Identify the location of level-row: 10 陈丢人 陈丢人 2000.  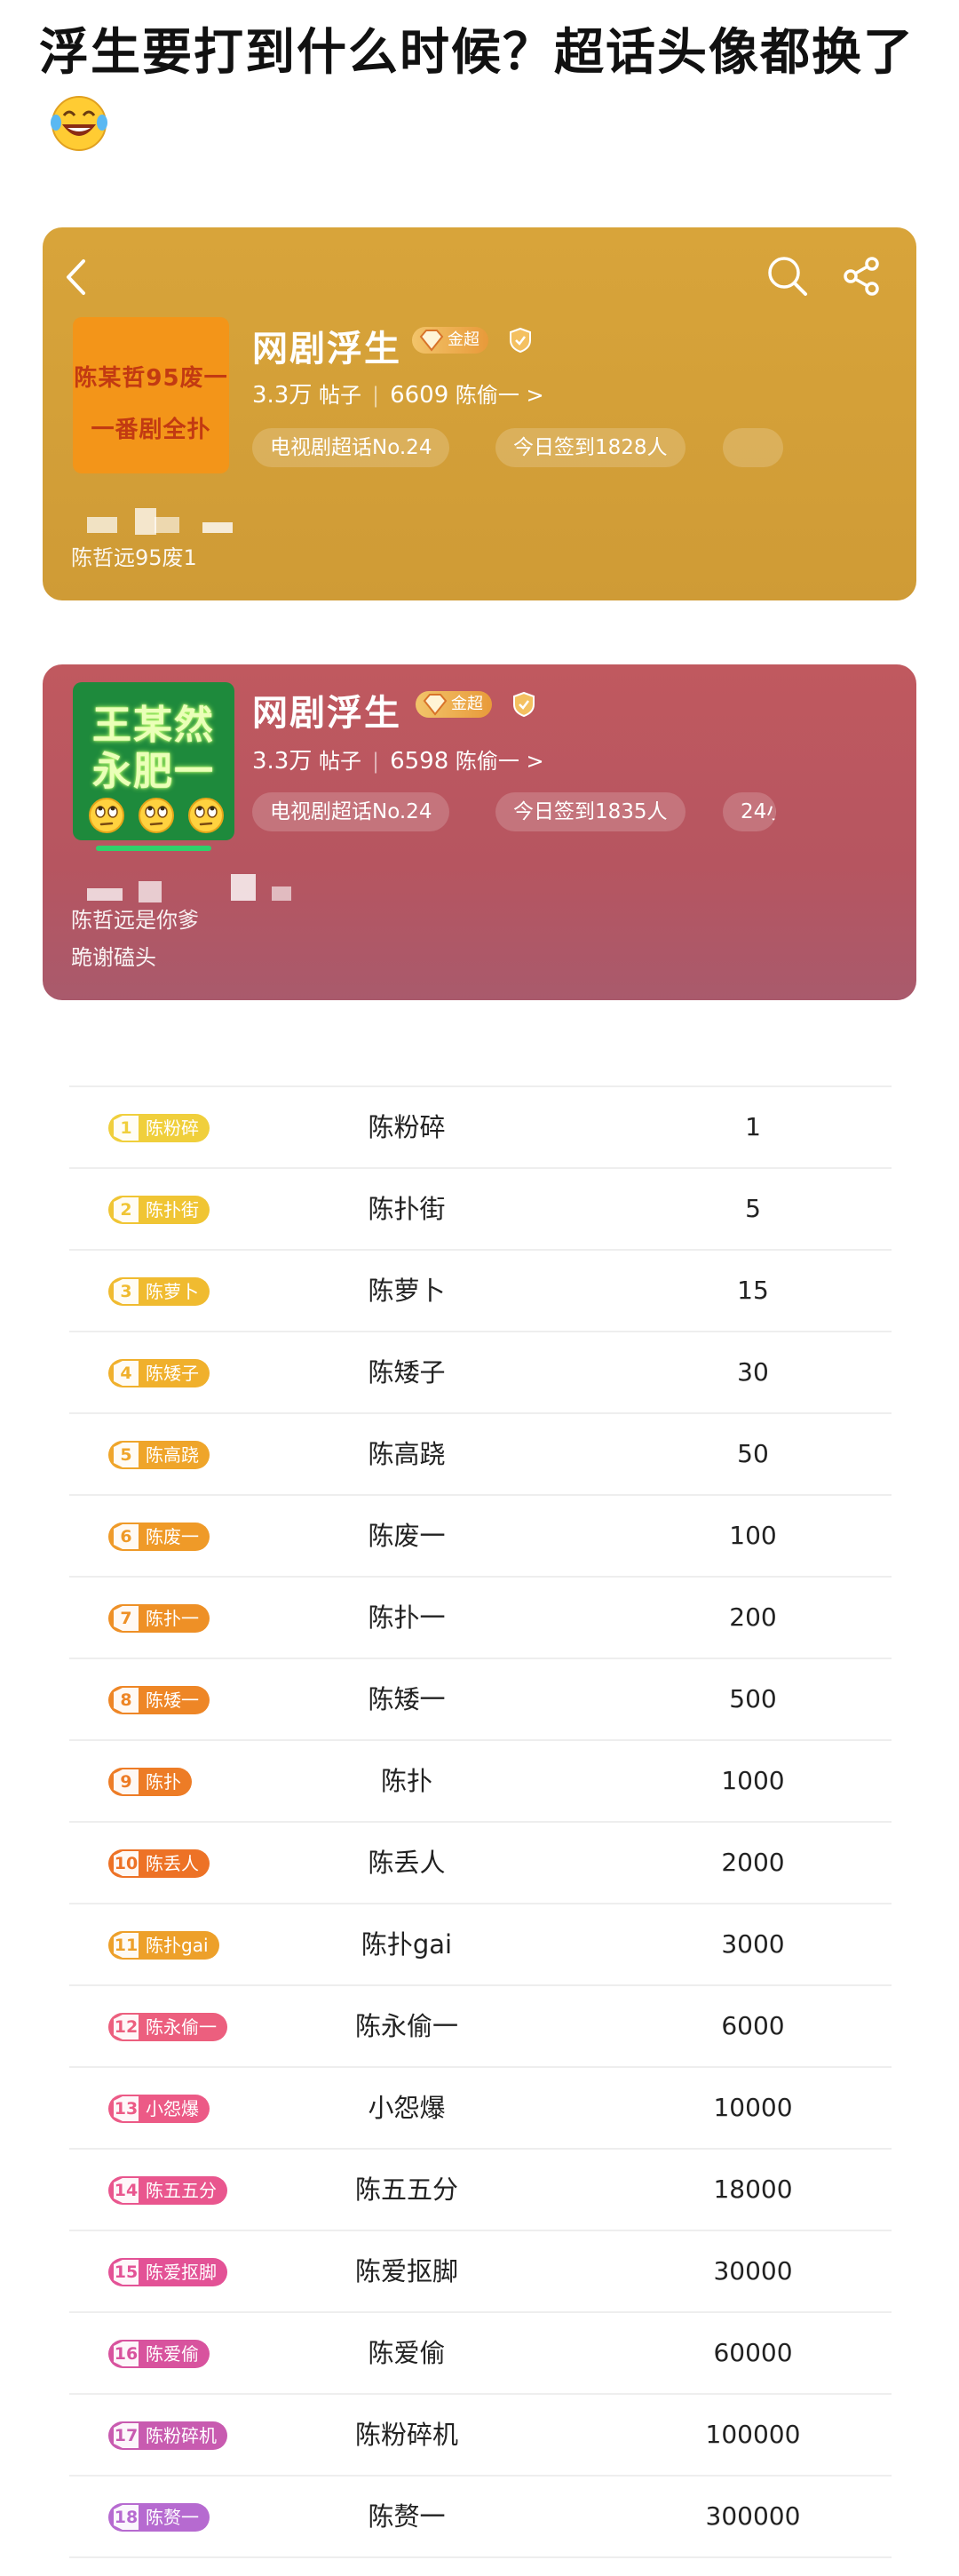
(480, 1862).